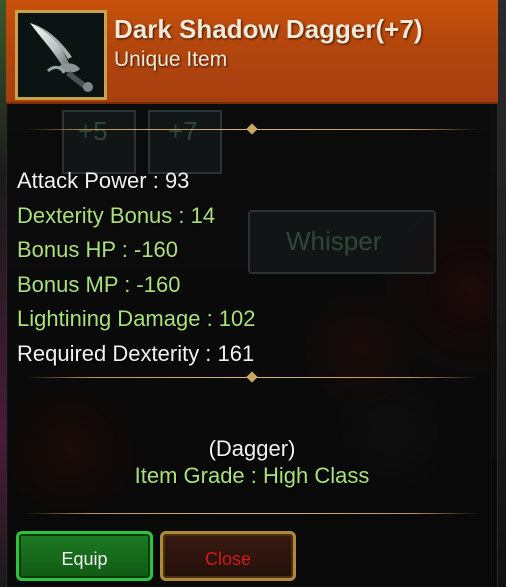 Image resolution: width=506 pixels, height=587 pixels. I want to click on item-type: (Dagger), so click(252, 448).